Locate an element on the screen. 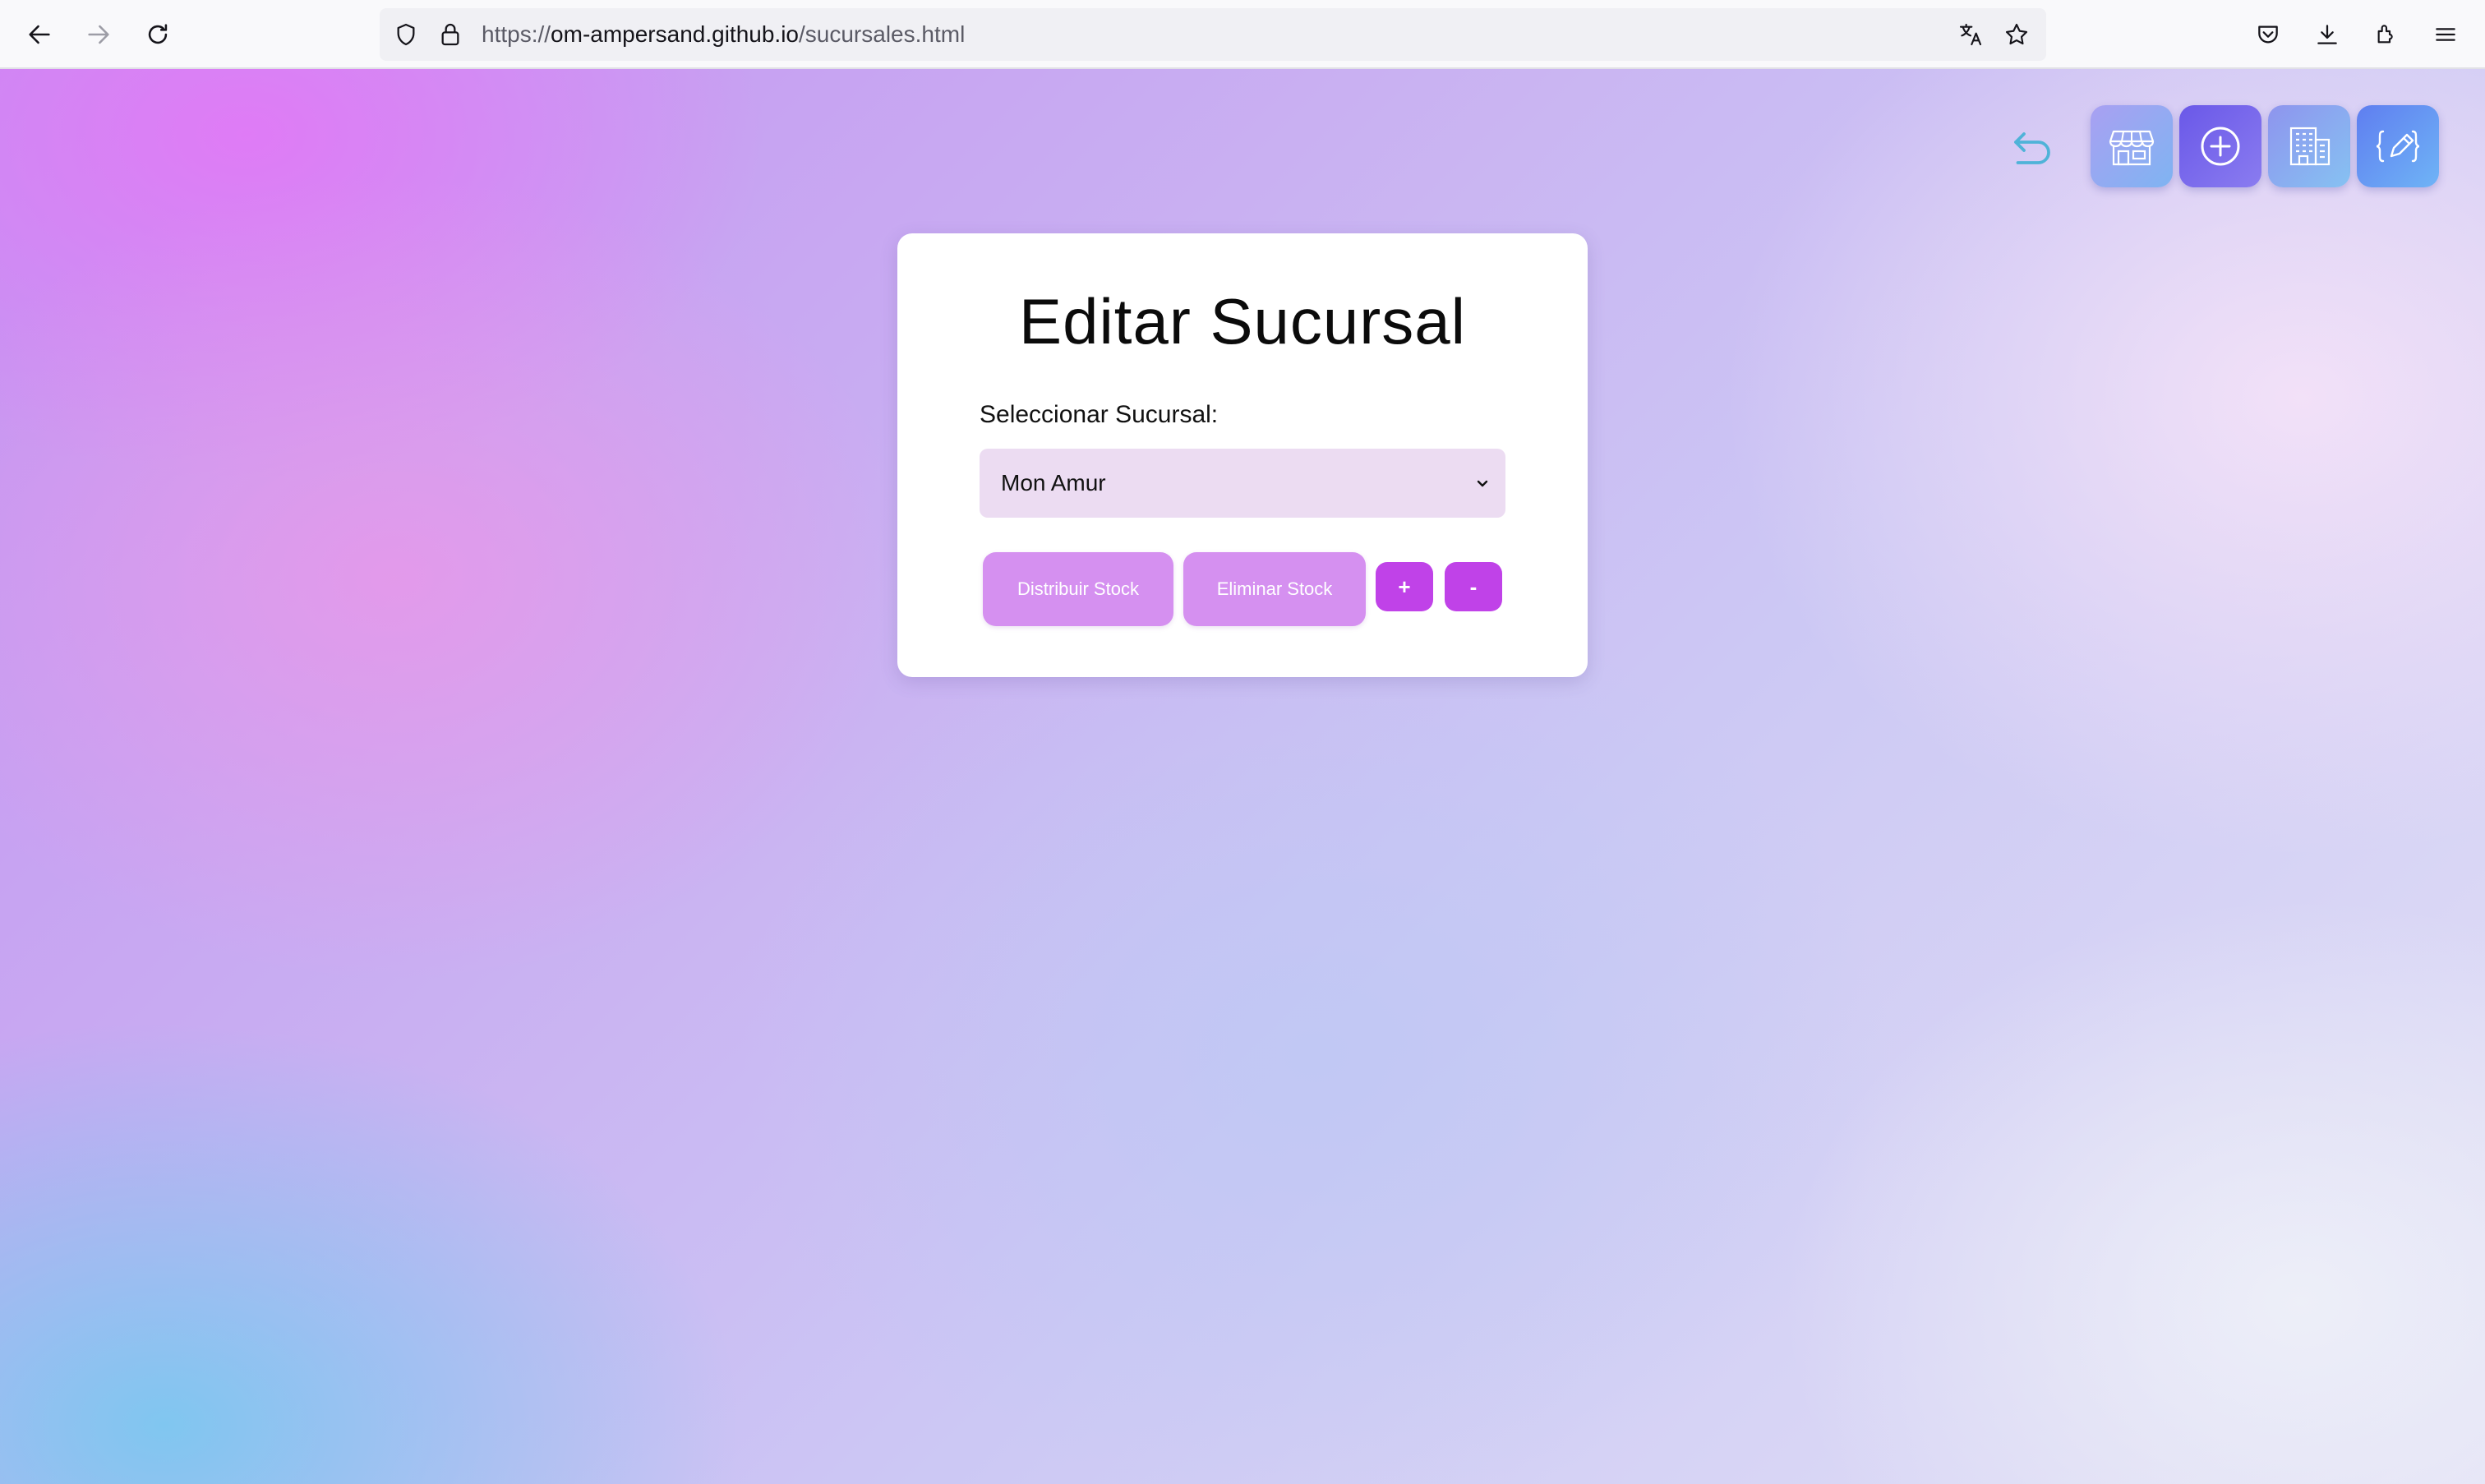 The image size is (2485, 1484). pocket-button is located at coordinates (2268, 34).